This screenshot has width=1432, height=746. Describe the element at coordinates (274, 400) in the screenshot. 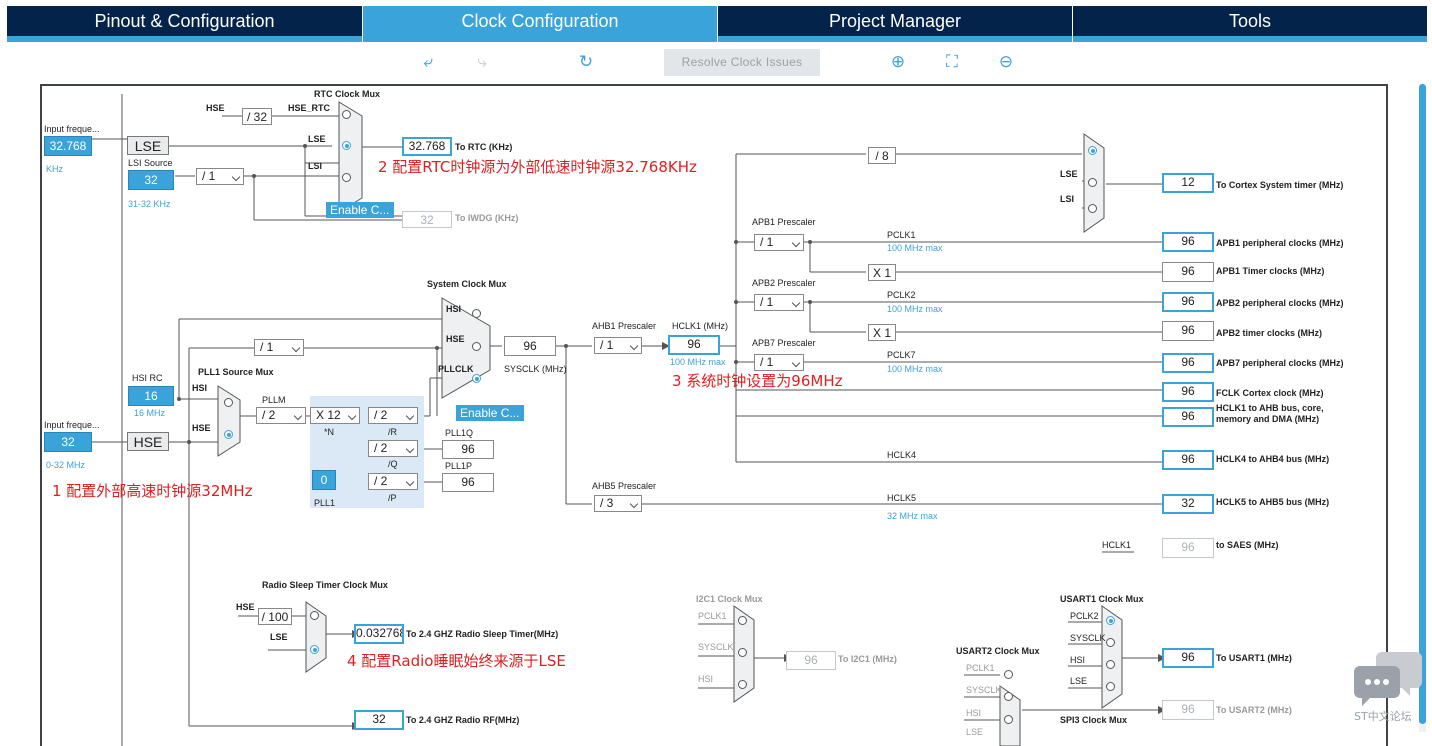

I see `pllm-label: PLLM` at that location.